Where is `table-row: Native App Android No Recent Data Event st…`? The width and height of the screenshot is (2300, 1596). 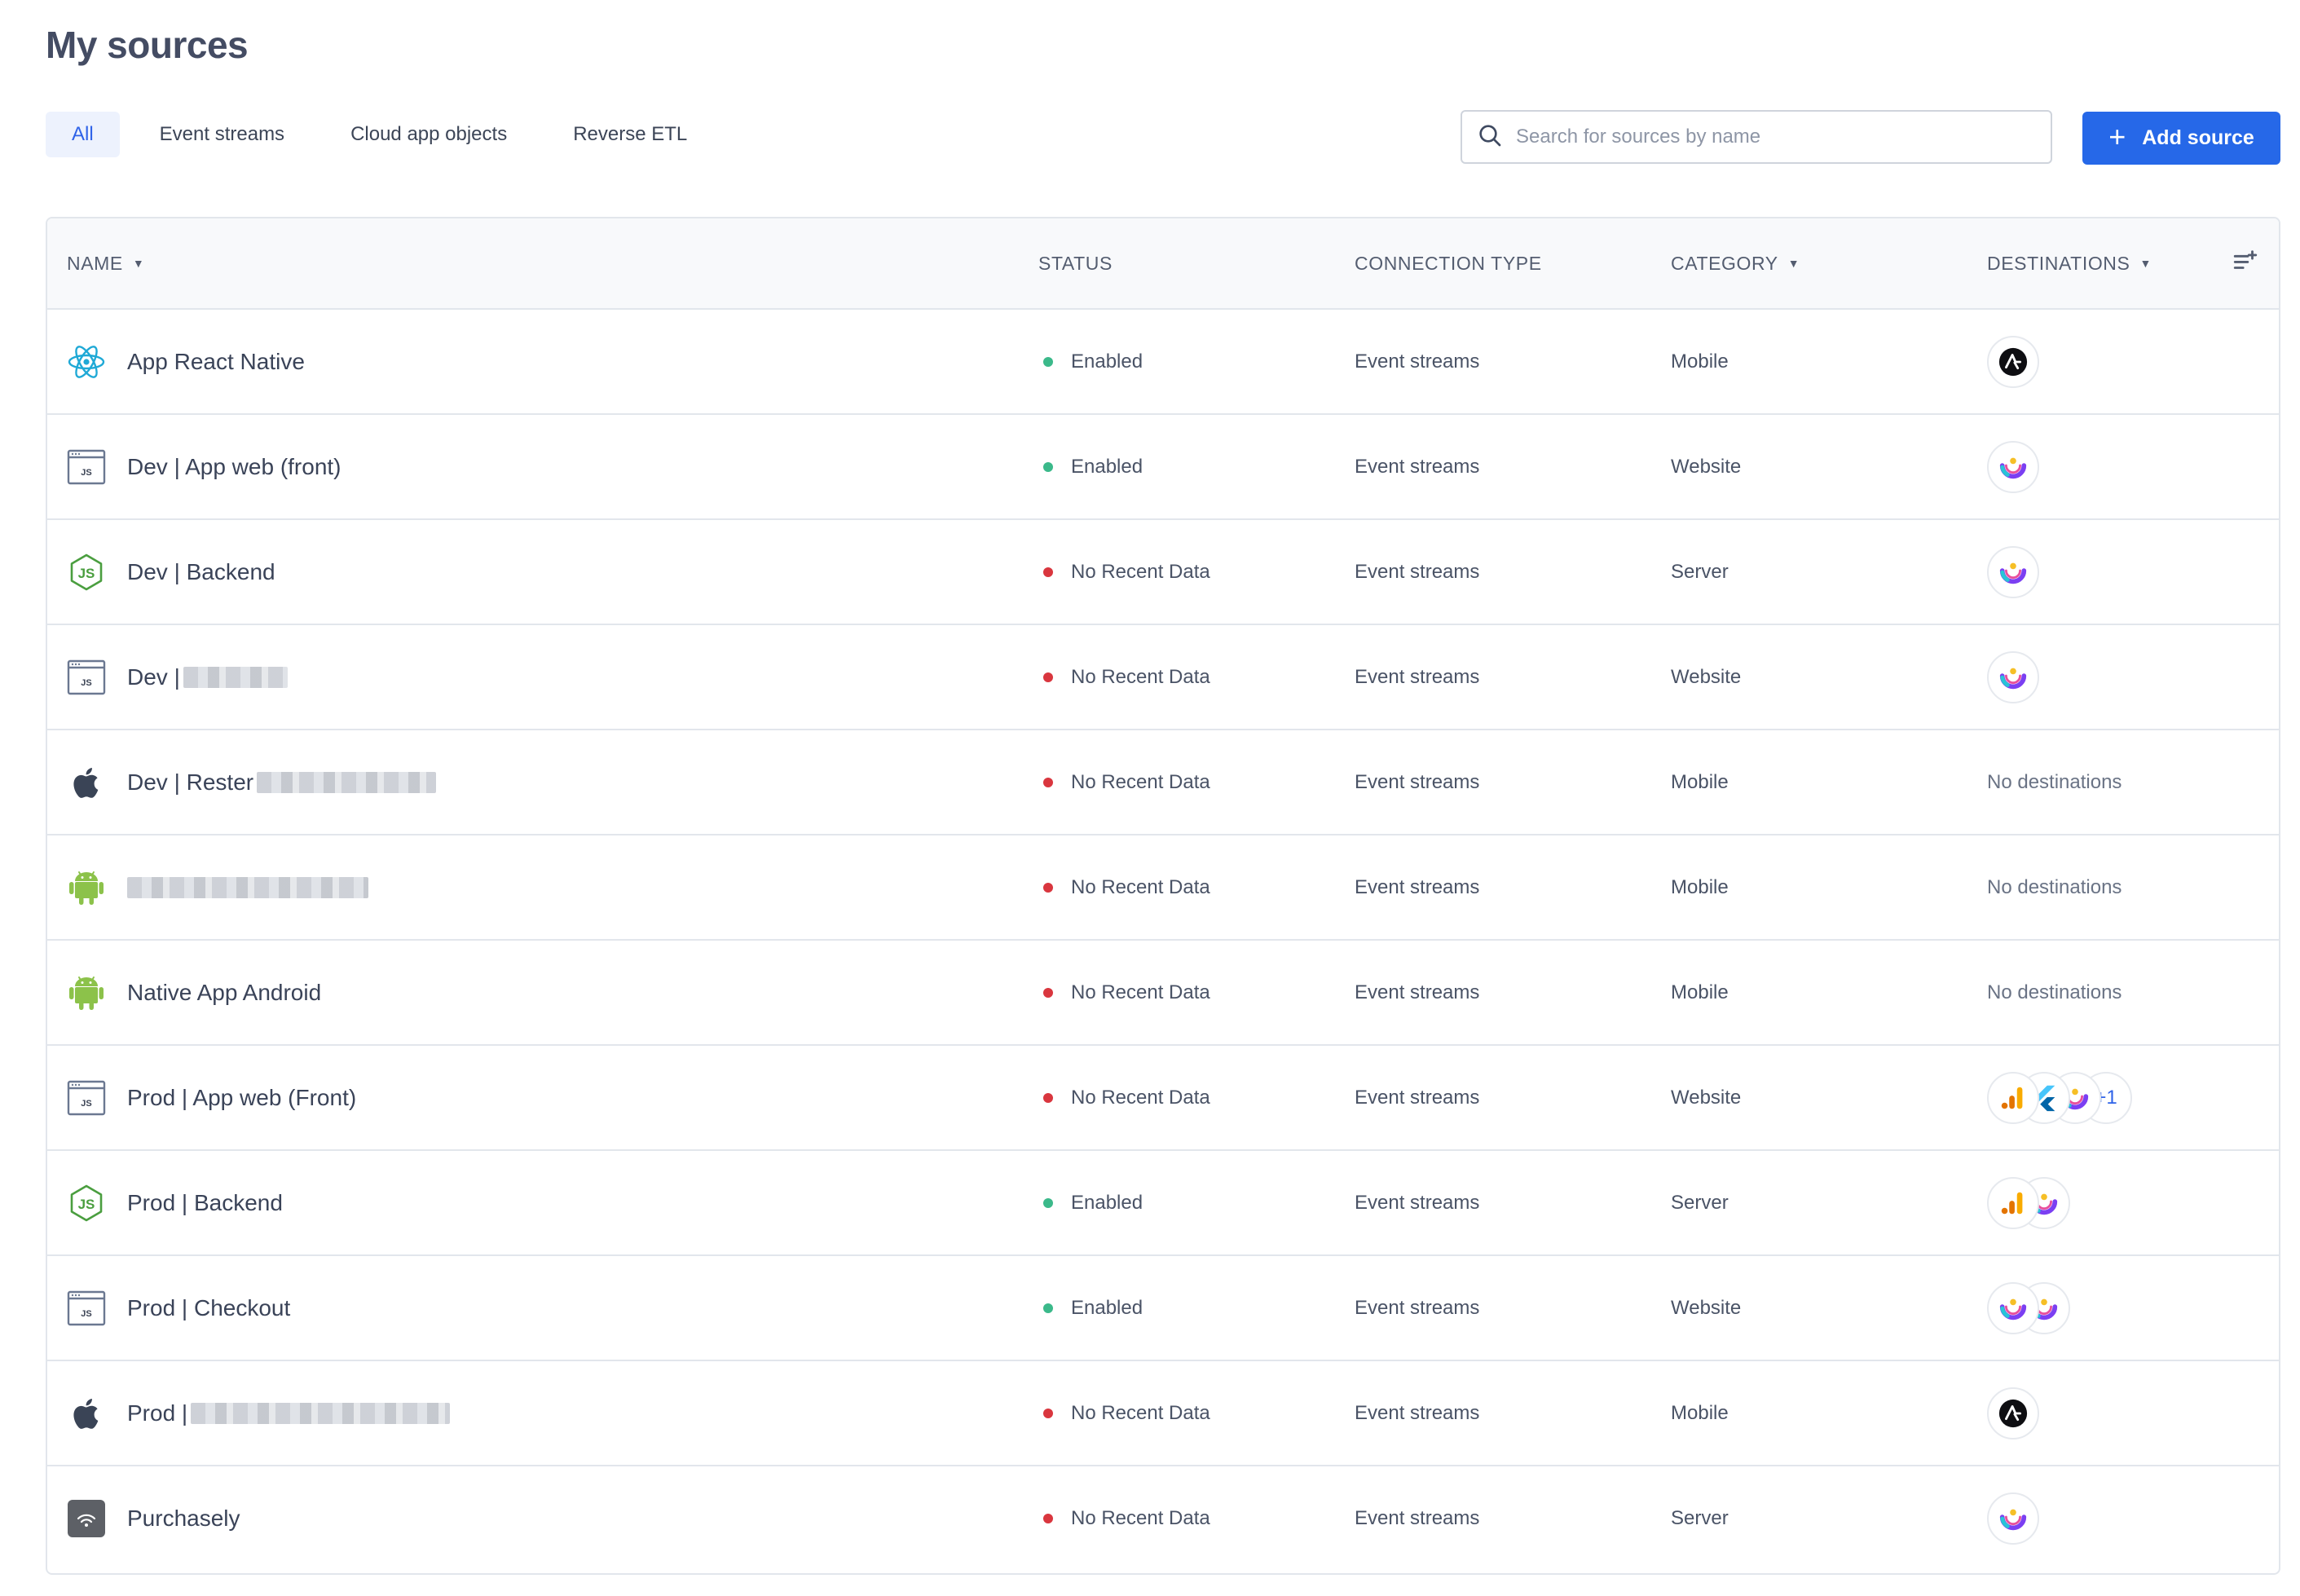
table-row: Native App Android No Recent Data Event st… is located at coordinates (1163, 993).